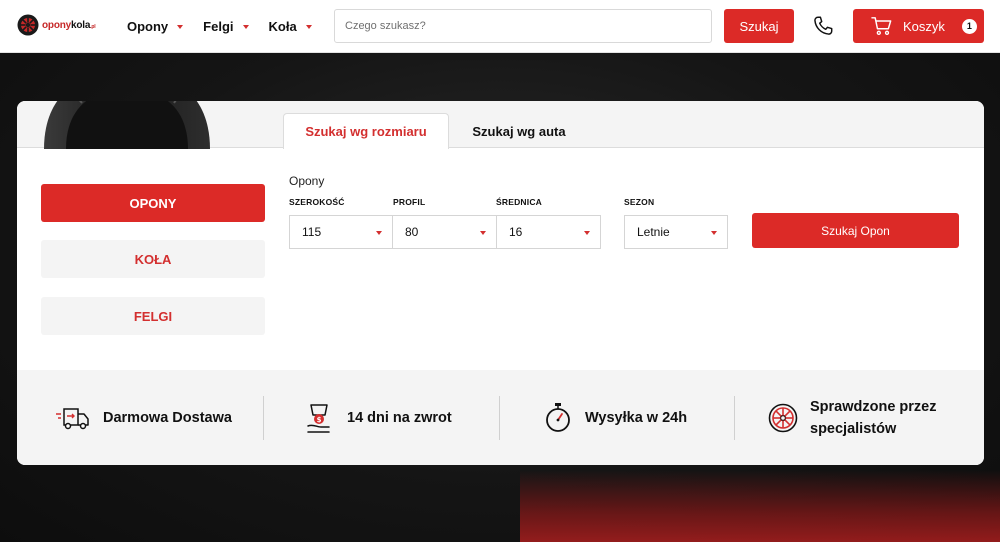  What do you see at coordinates (282, 26) in the screenshot?
I see `nav-item-label: Koła` at bounding box center [282, 26].